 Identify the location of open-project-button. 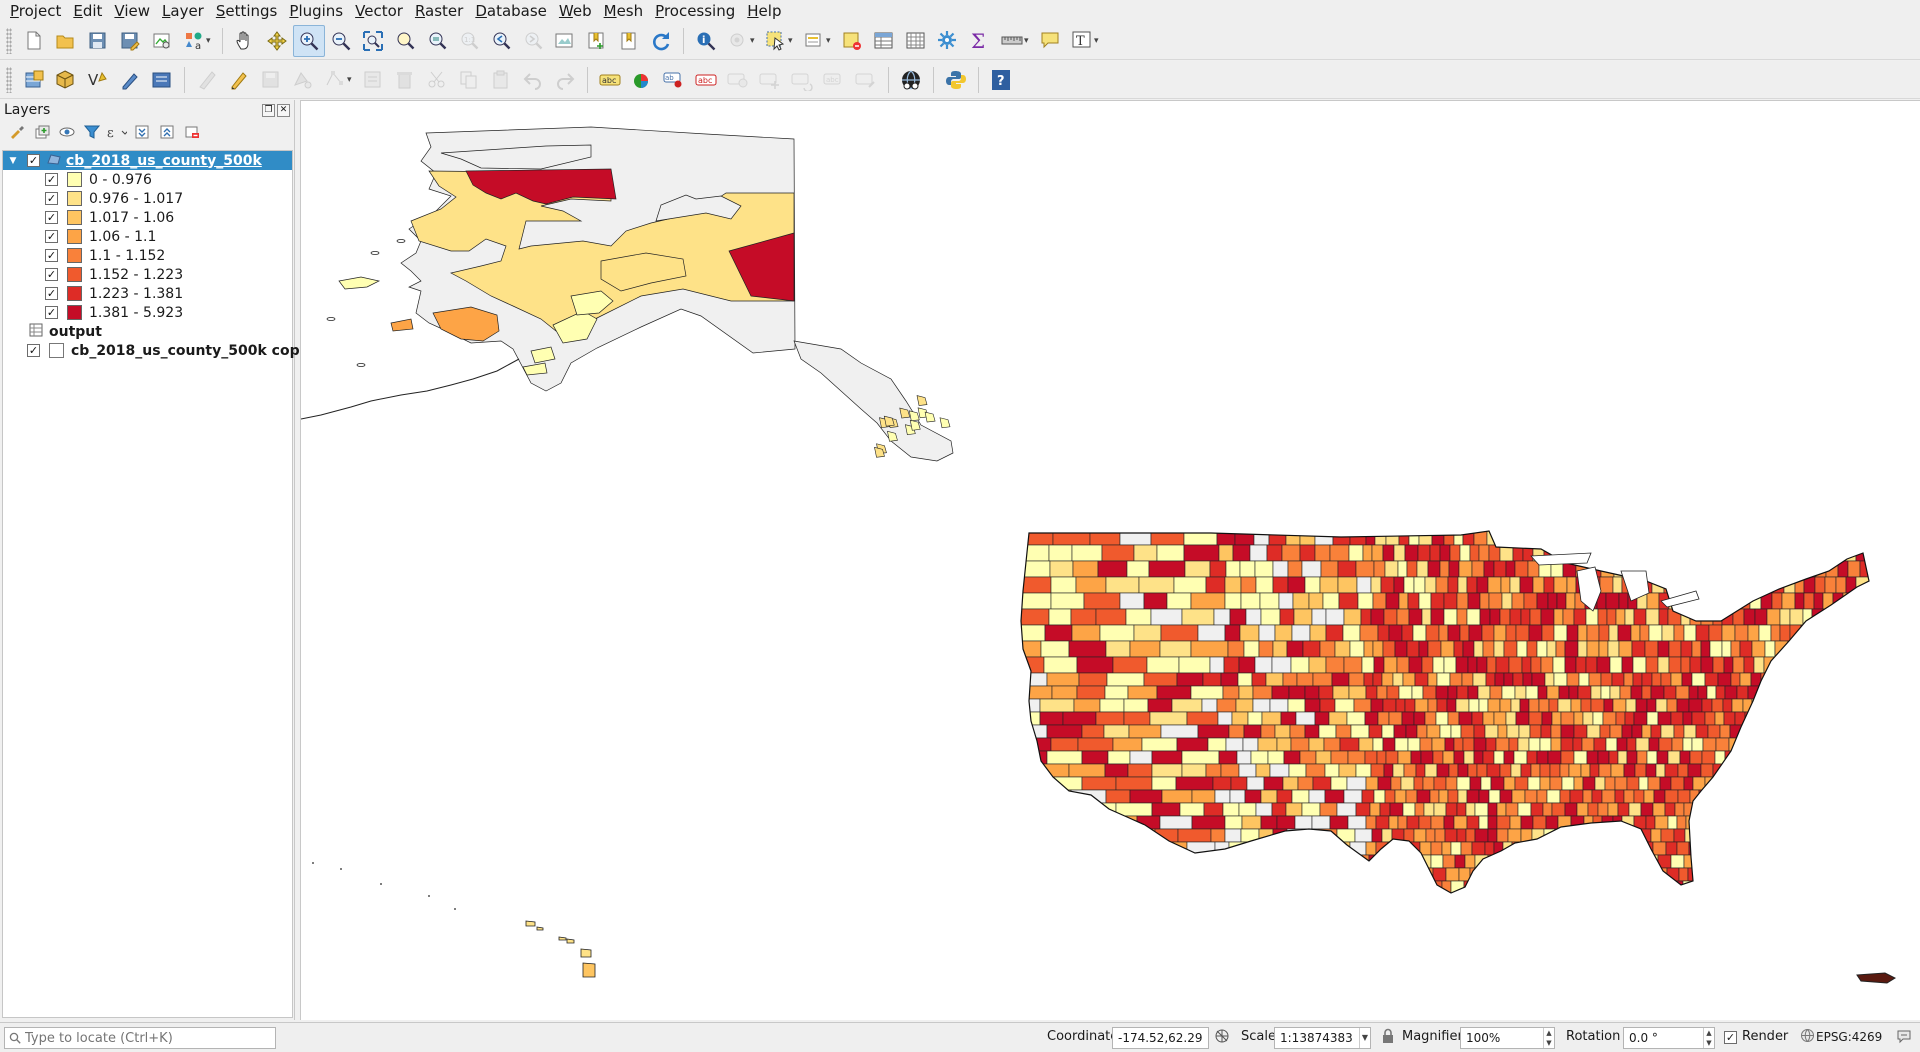
(66, 41).